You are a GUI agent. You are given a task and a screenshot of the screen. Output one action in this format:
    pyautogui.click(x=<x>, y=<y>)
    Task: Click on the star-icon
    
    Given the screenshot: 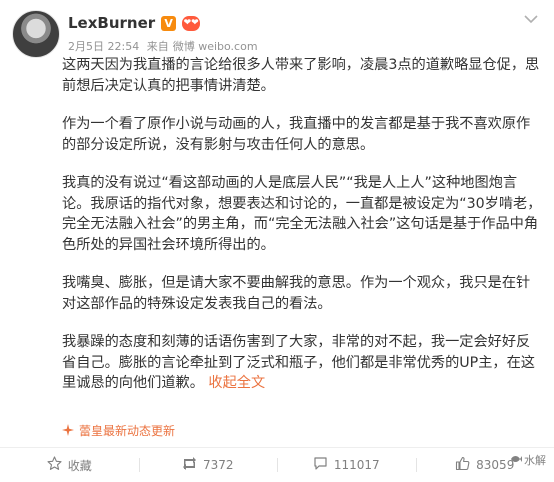 What is the action you would take?
    pyautogui.click(x=54, y=465)
    